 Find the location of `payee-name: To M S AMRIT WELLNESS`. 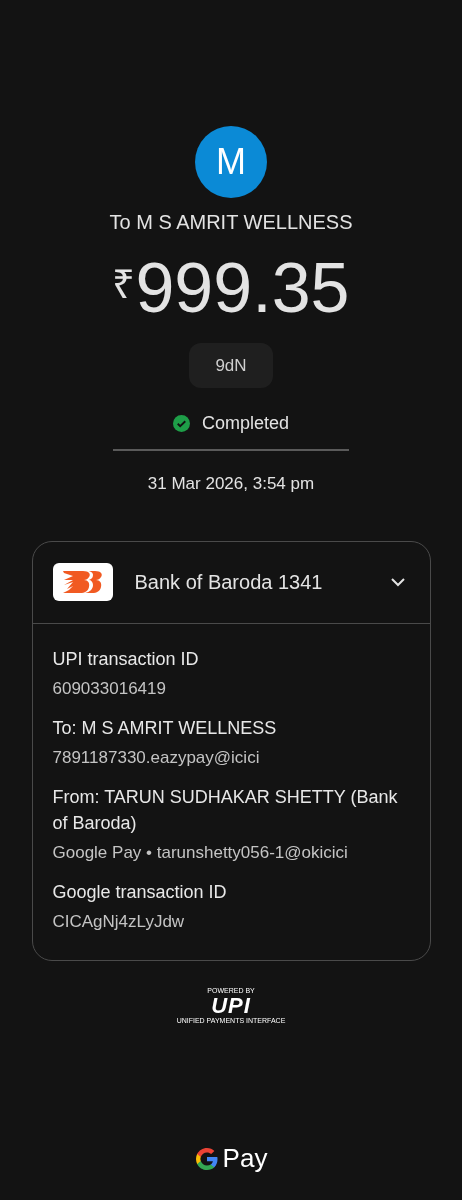

payee-name: To M S AMRIT WELLNESS is located at coordinates (231, 222).